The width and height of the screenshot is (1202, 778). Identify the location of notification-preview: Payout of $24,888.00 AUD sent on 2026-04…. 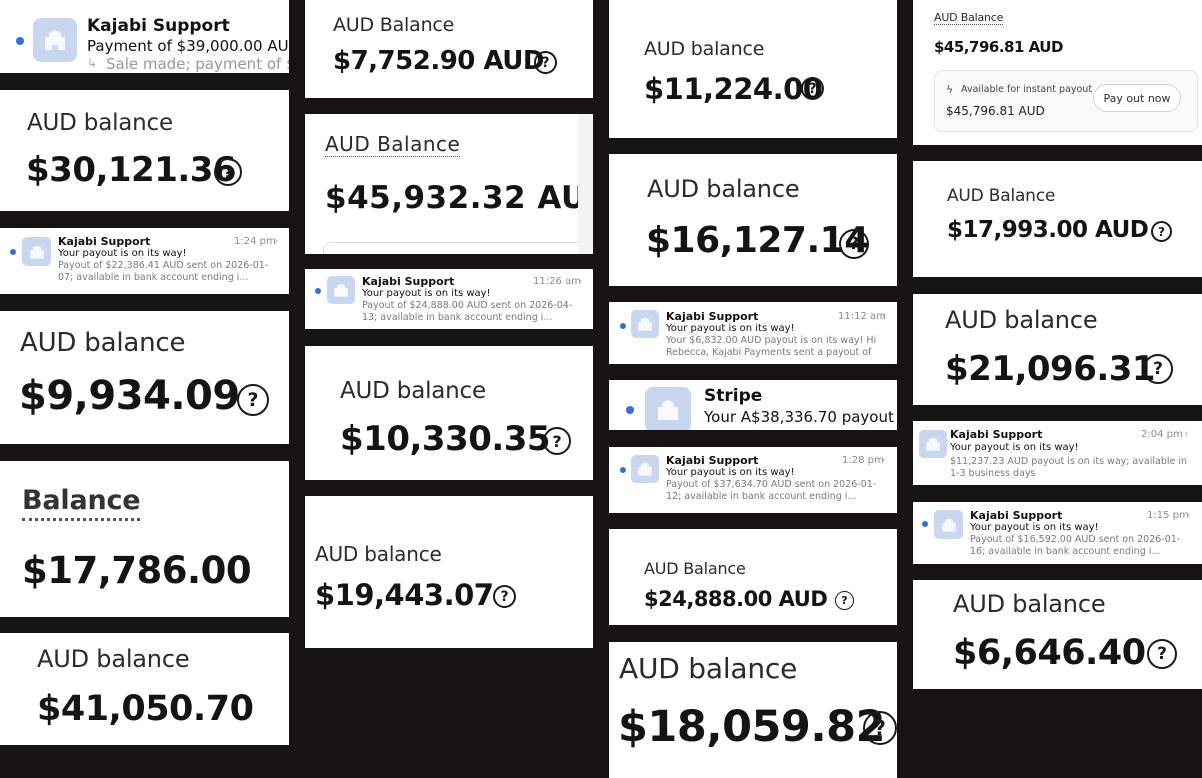
(467, 312).